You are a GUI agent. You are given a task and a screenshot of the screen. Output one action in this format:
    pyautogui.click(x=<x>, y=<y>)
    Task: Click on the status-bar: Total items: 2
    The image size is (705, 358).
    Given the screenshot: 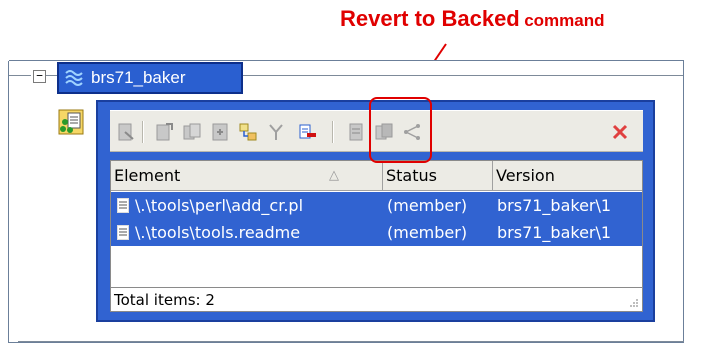 What is the action you would take?
    pyautogui.click(x=376, y=299)
    